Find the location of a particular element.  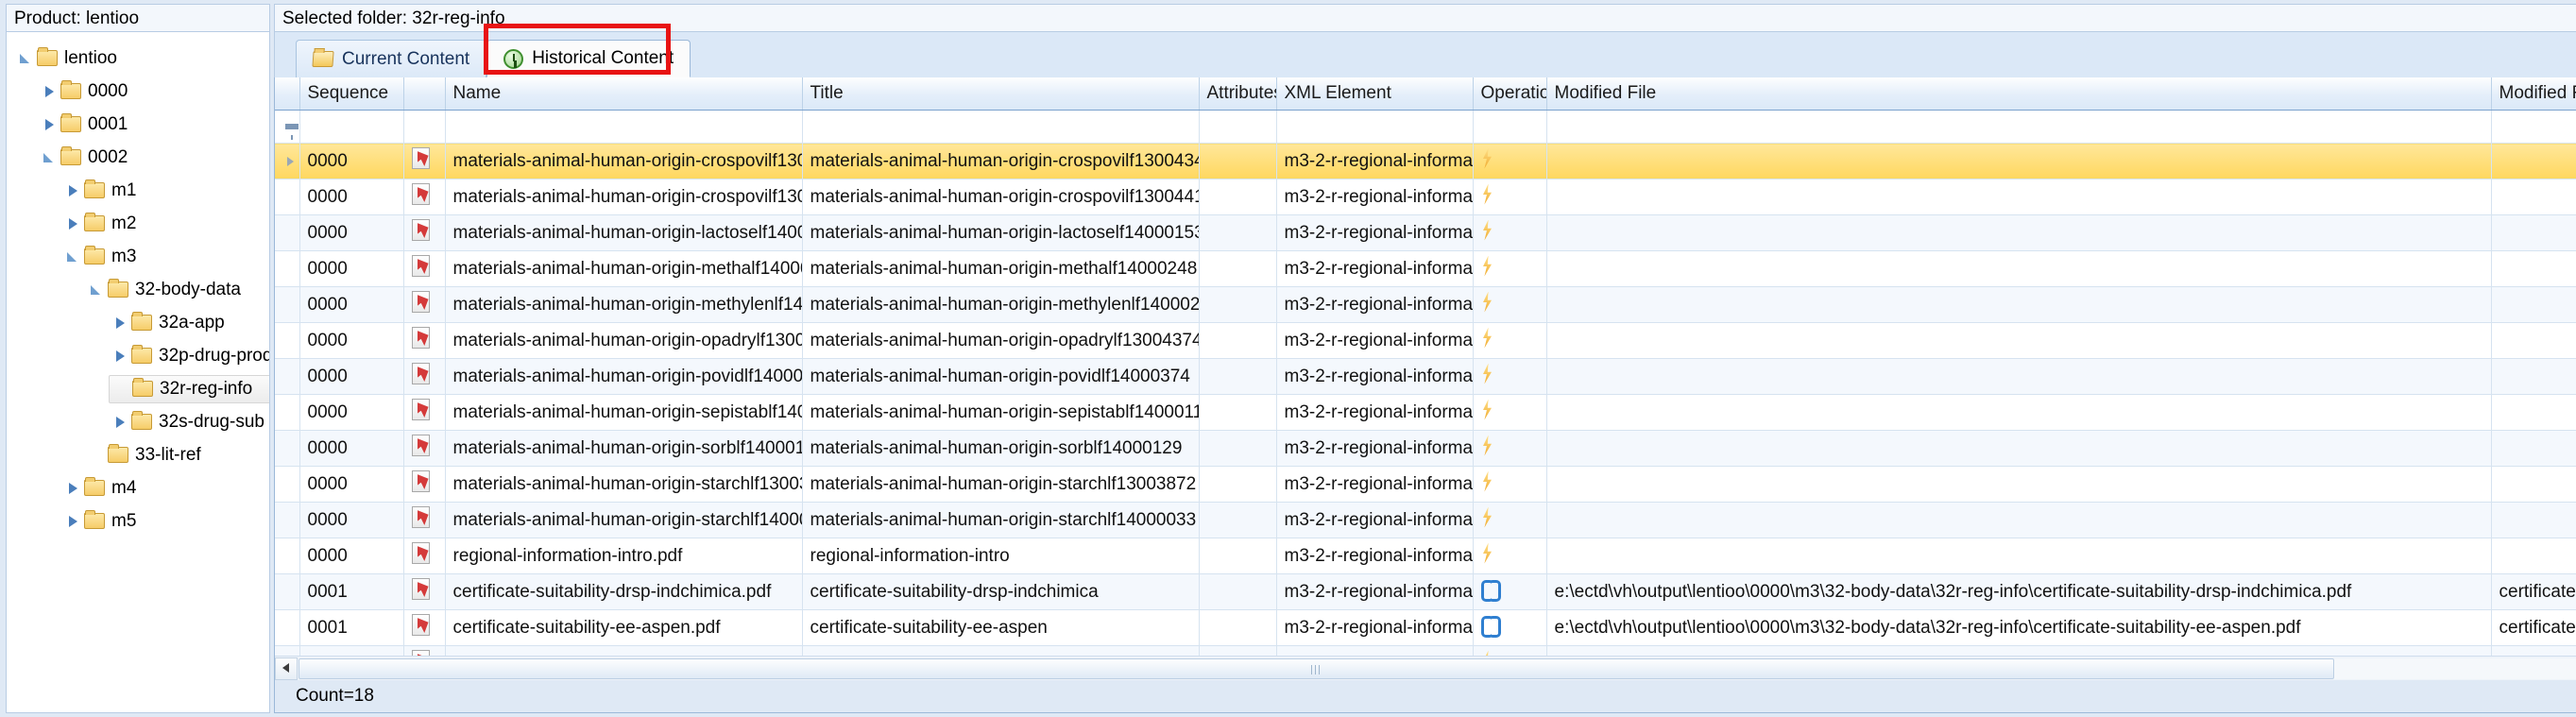

column-sequence: Sequence is located at coordinates (352, 94).